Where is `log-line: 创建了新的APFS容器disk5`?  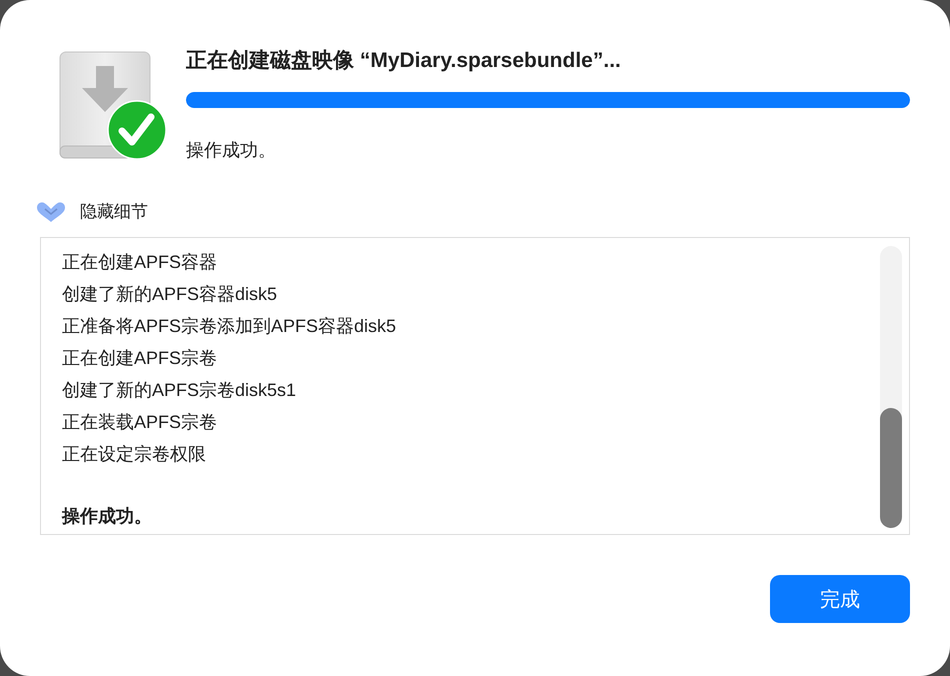 log-line: 创建了新的APFS容器disk5 is located at coordinates (170, 294).